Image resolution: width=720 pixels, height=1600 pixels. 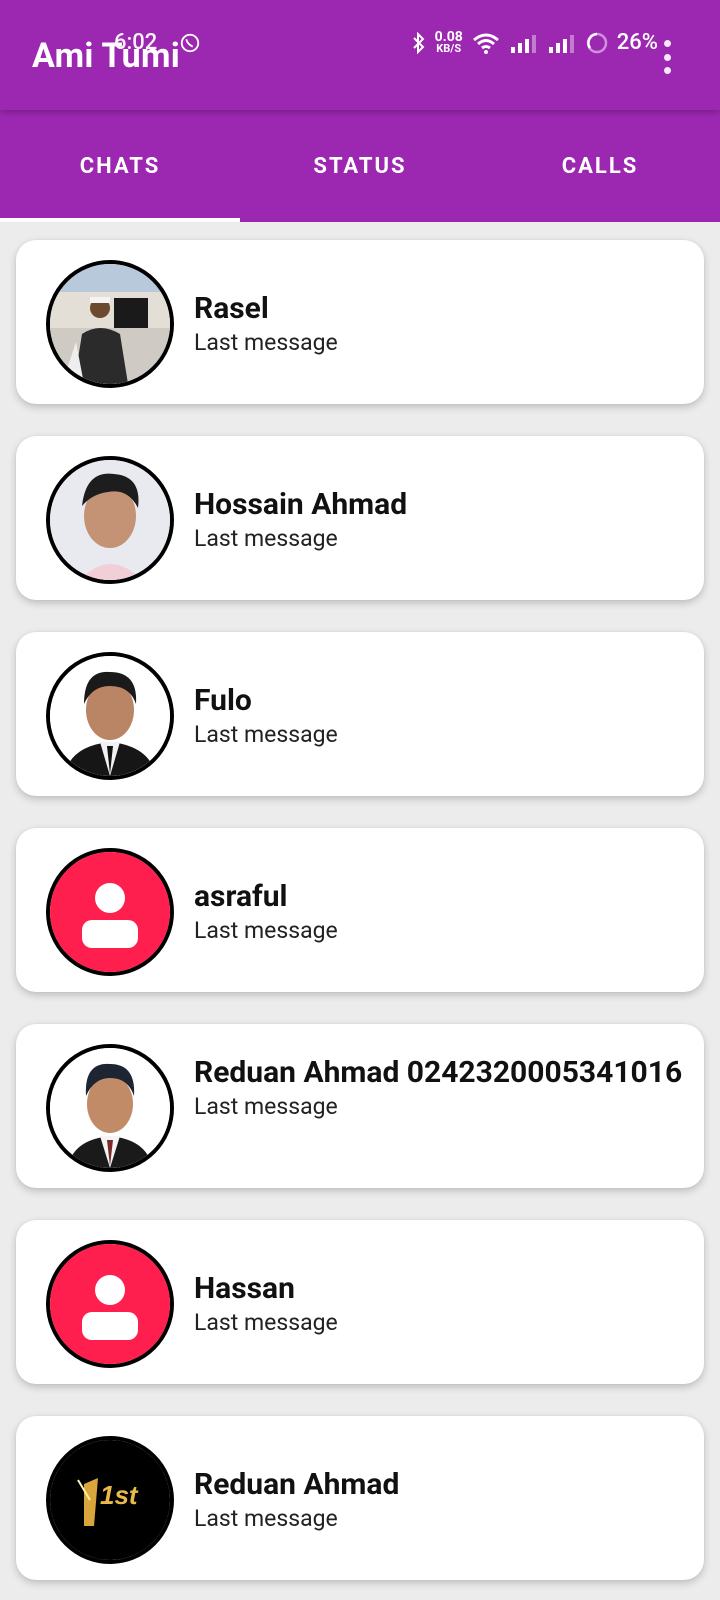 I want to click on network-speed: 0.08 KB/S, so click(x=448, y=41).